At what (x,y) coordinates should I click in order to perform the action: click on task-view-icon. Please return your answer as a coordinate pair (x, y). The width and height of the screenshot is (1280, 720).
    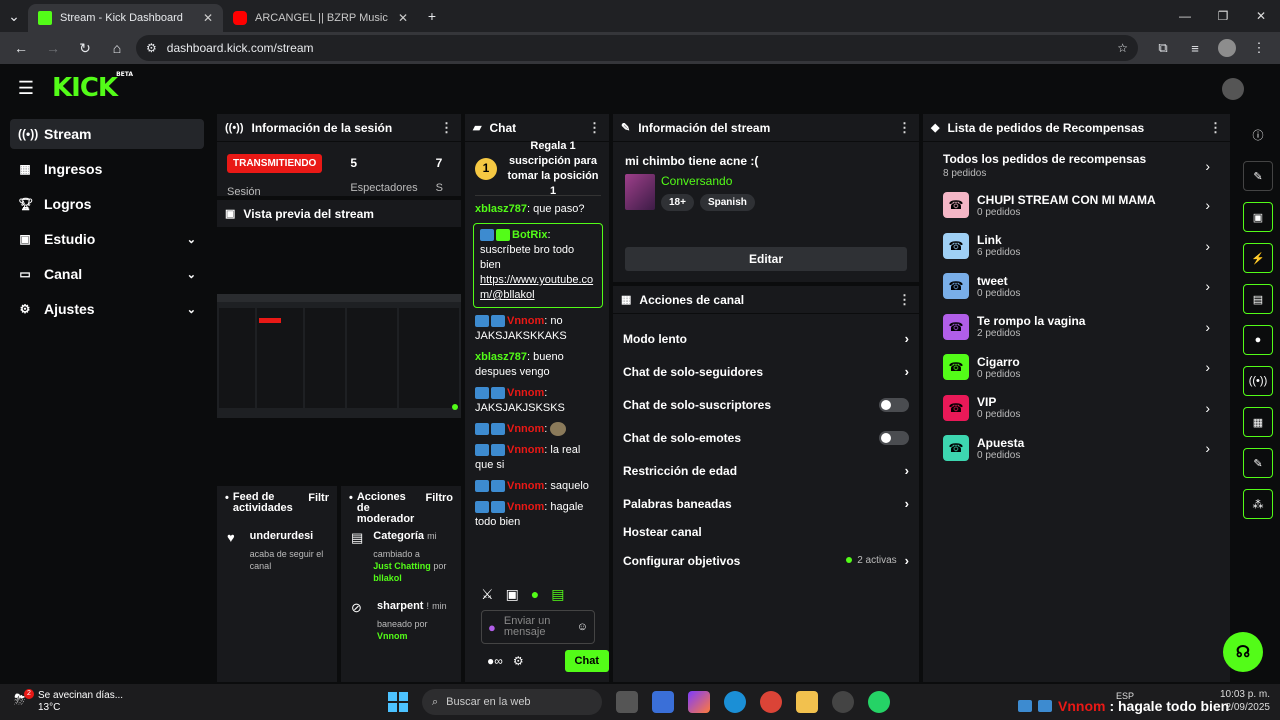
    Looking at the image, I should click on (627, 702).